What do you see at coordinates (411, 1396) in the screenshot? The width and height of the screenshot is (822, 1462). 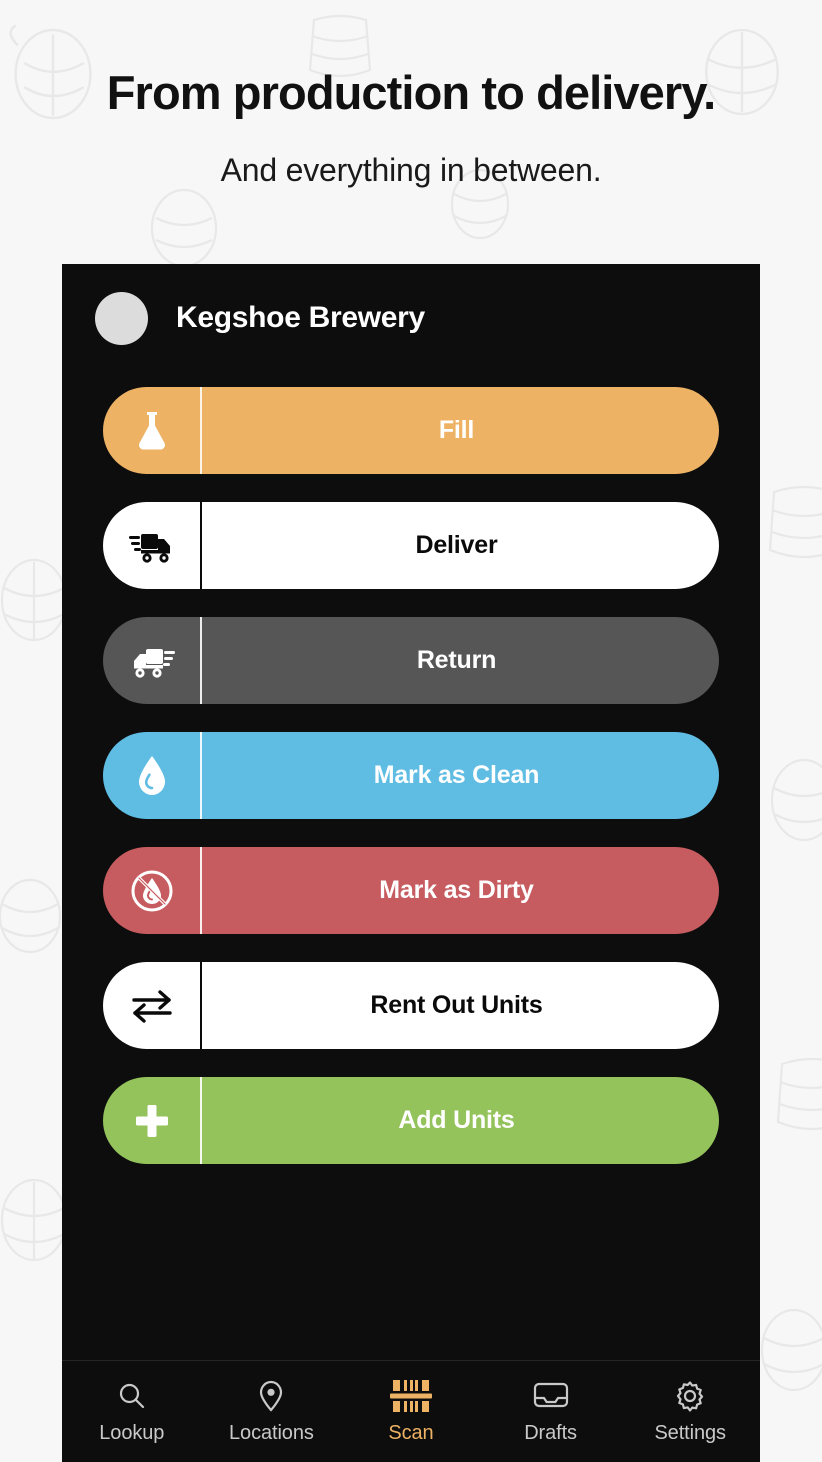 I see `barcode-icon` at bounding box center [411, 1396].